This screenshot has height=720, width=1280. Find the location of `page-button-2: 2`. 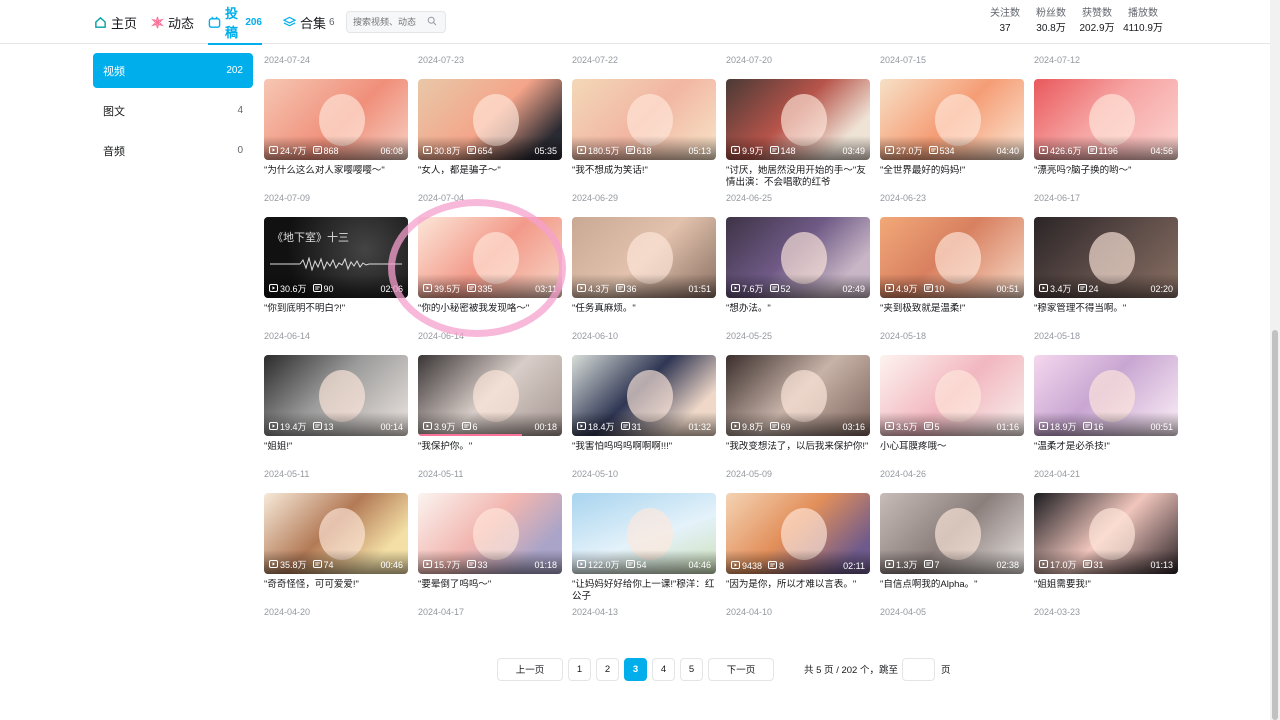

page-button-2: 2 is located at coordinates (607, 669).